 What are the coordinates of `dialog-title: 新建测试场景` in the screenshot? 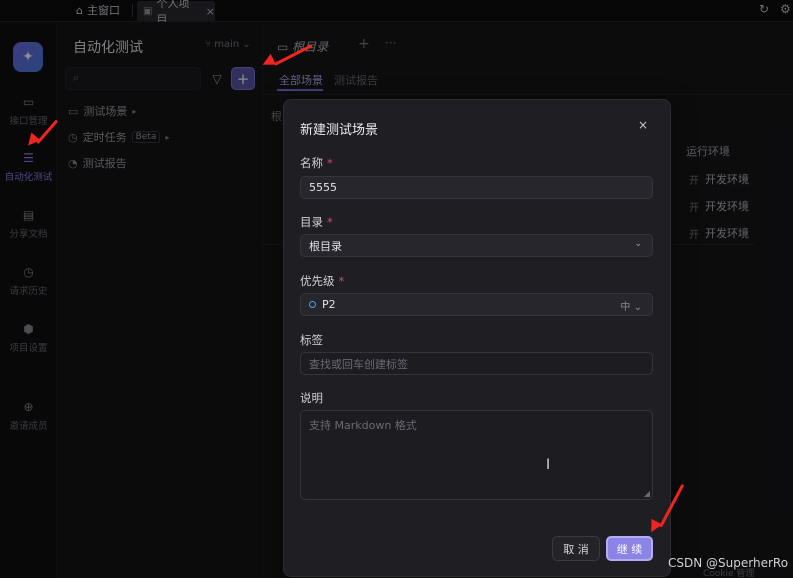 It's located at (339, 130).